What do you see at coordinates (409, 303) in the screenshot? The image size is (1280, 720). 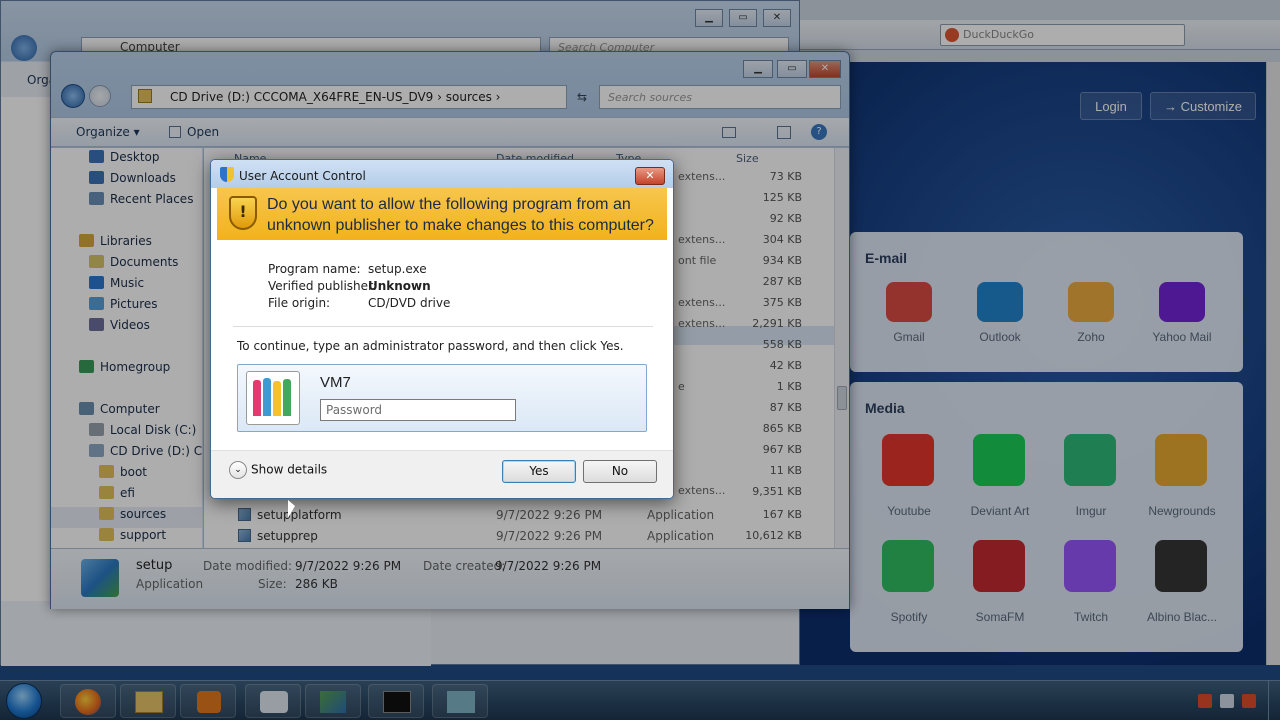 I see `file-origin-value: CD/DVD drive` at bounding box center [409, 303].